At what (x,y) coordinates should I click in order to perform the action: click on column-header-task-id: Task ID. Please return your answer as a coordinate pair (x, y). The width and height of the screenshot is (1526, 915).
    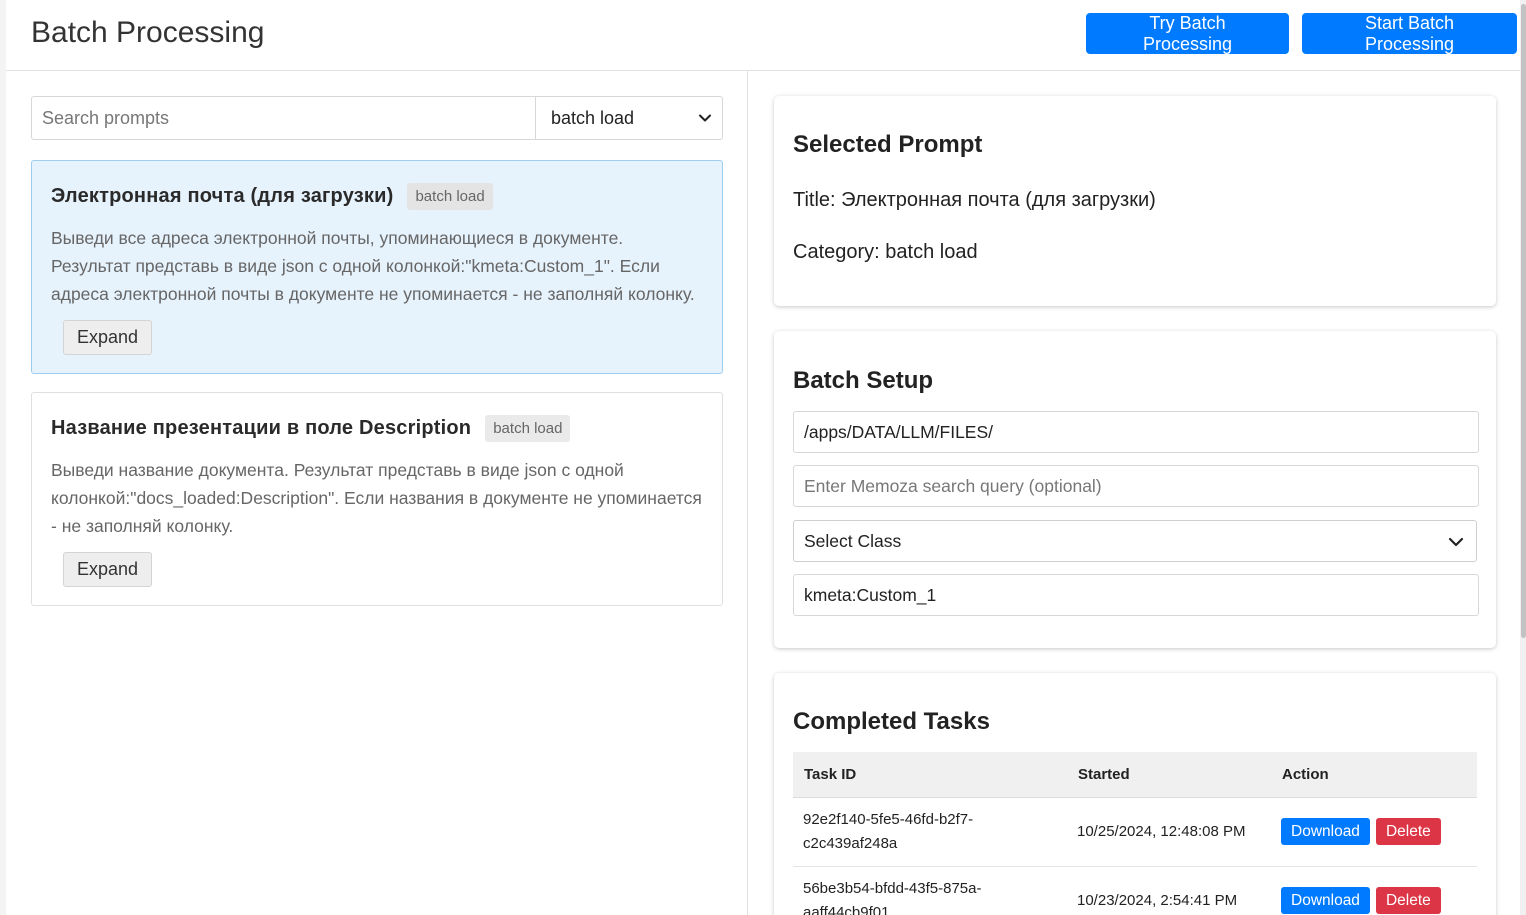
    Looking at the image, I should click on (930, 775).